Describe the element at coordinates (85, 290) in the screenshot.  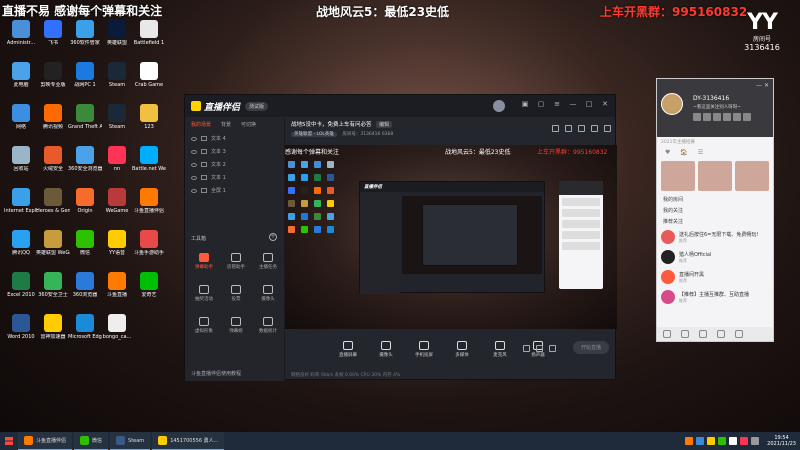
I see `desktop-icon: 360浏览器` at that location.